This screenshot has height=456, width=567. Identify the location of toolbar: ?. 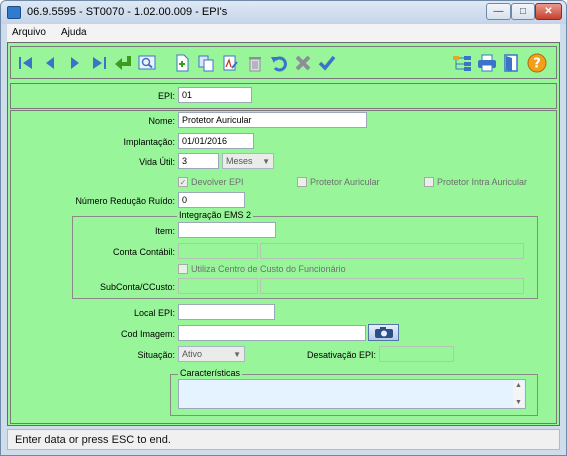
(283, 62).